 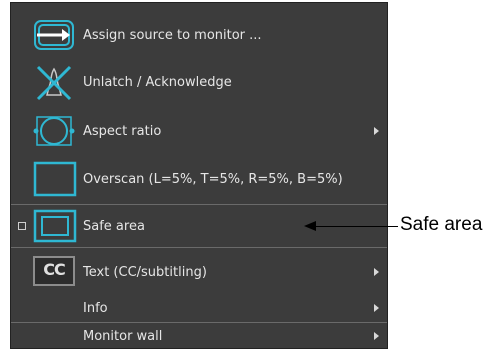 What do you see at coordinates (55, 226) in the screenshot?
I see `safe-area-icon` at bounding box center [55, 226].